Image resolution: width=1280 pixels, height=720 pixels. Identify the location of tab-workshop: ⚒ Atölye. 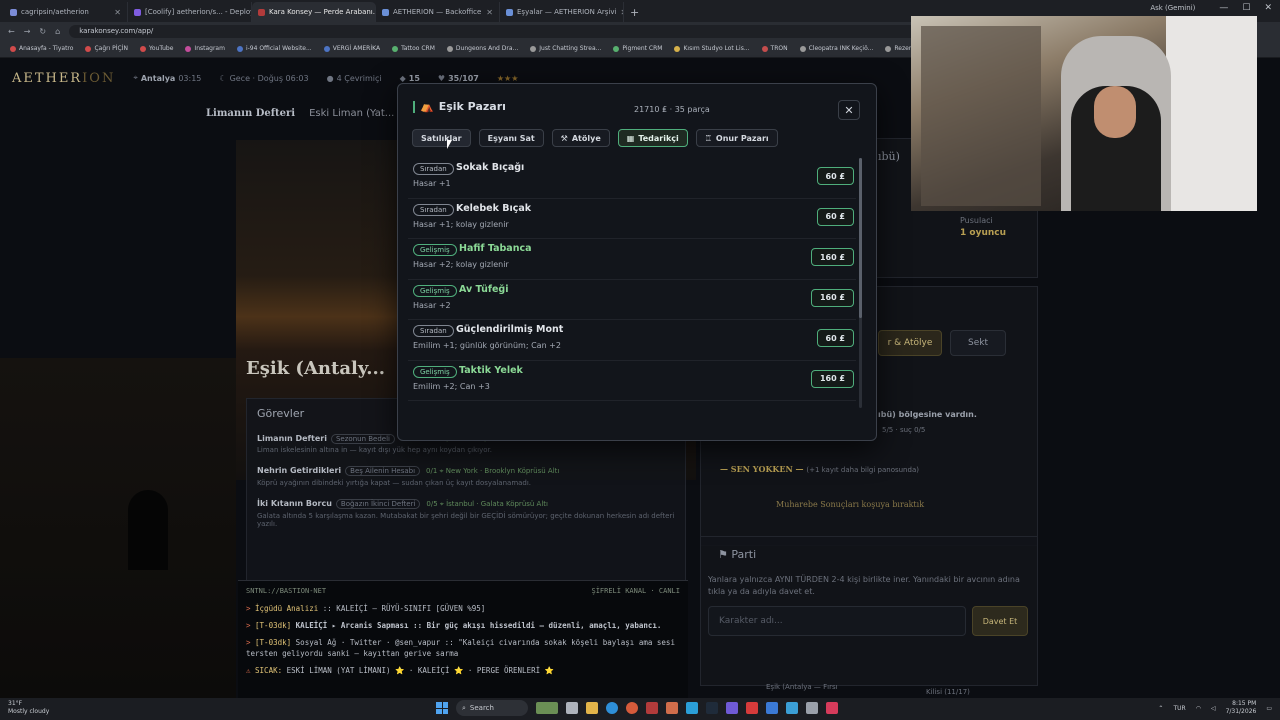
(580, 138).